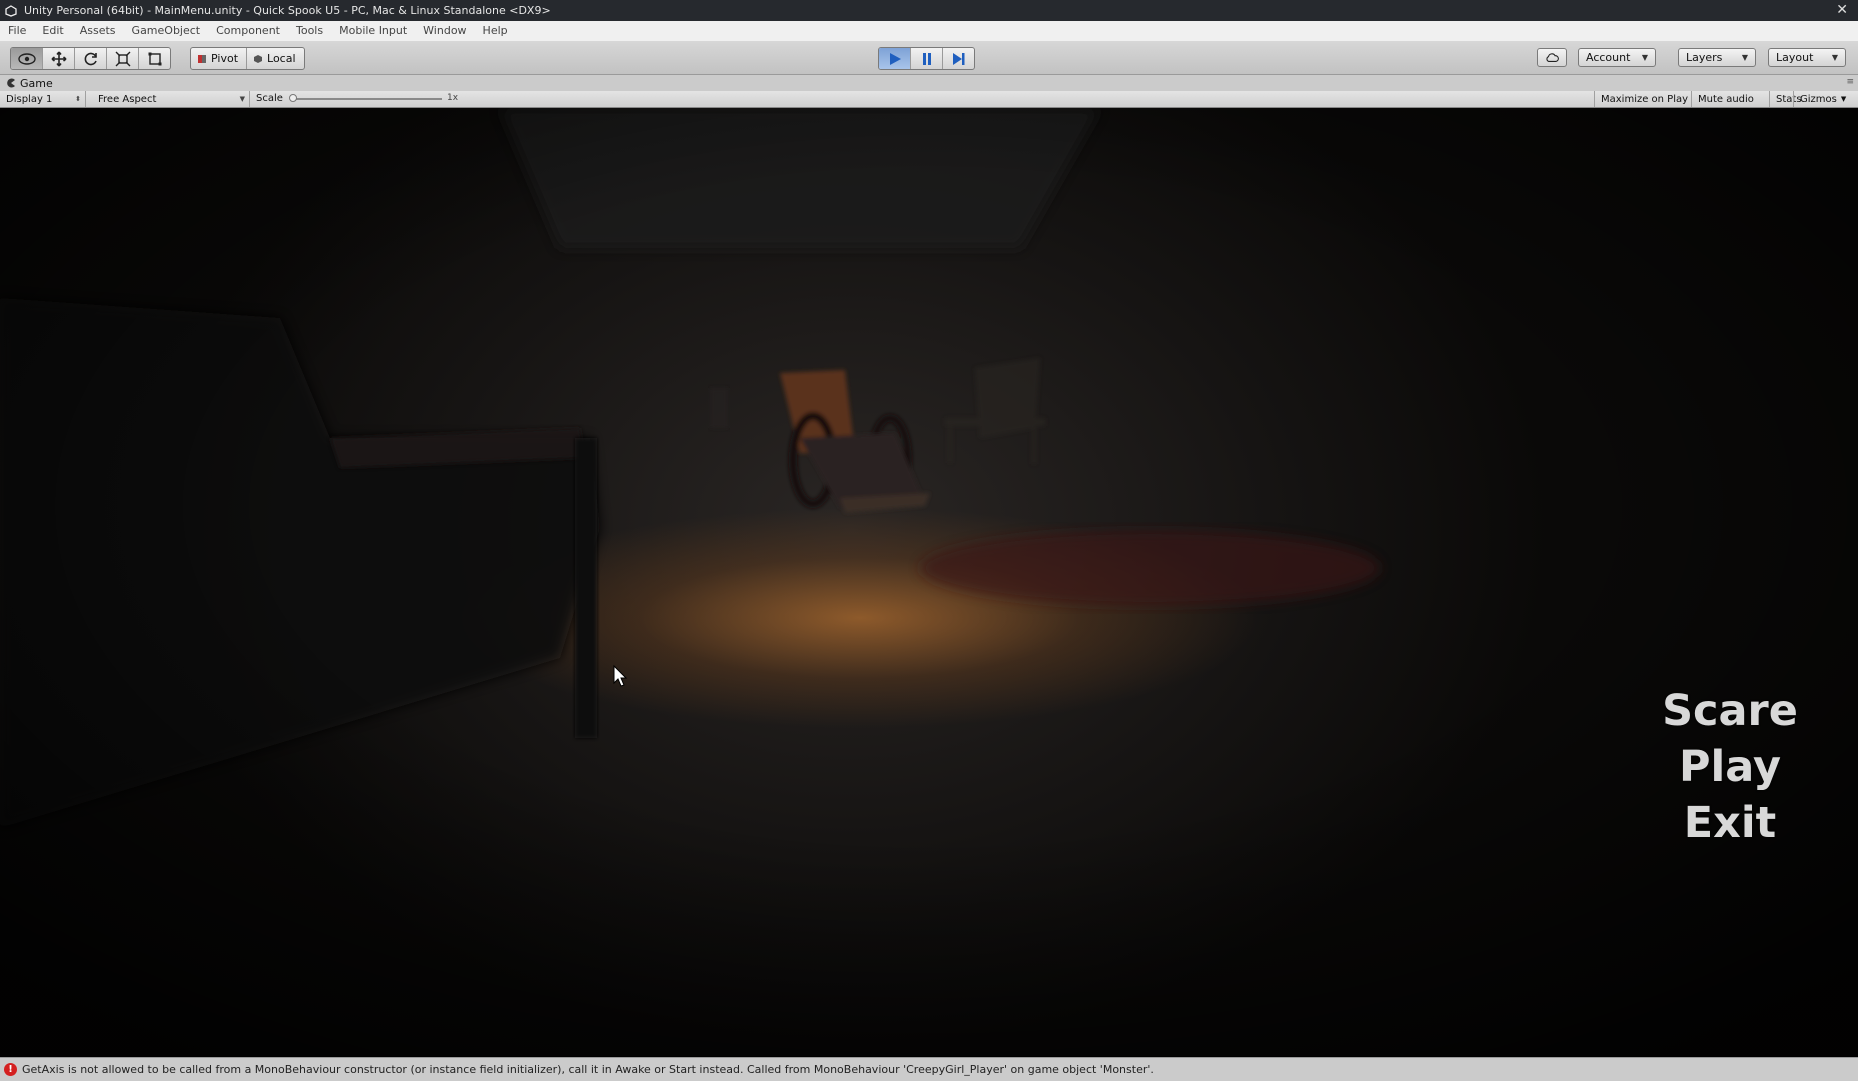 This screenshot has width=1858, height=1081. I want to click on maximize-label: Maximize on Play, so click(1645, 99).